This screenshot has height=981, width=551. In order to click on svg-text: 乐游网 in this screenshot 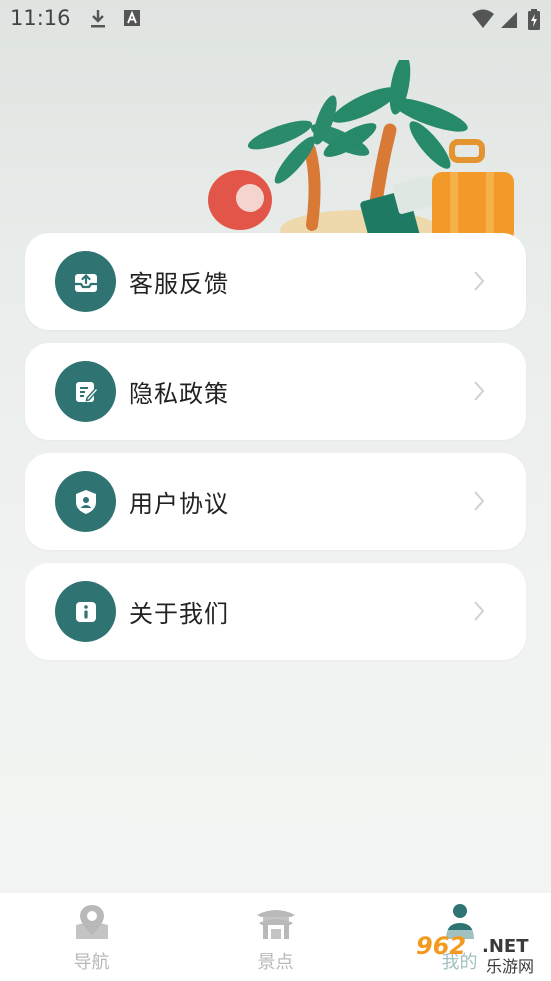, I will do `click(510, 966)`.